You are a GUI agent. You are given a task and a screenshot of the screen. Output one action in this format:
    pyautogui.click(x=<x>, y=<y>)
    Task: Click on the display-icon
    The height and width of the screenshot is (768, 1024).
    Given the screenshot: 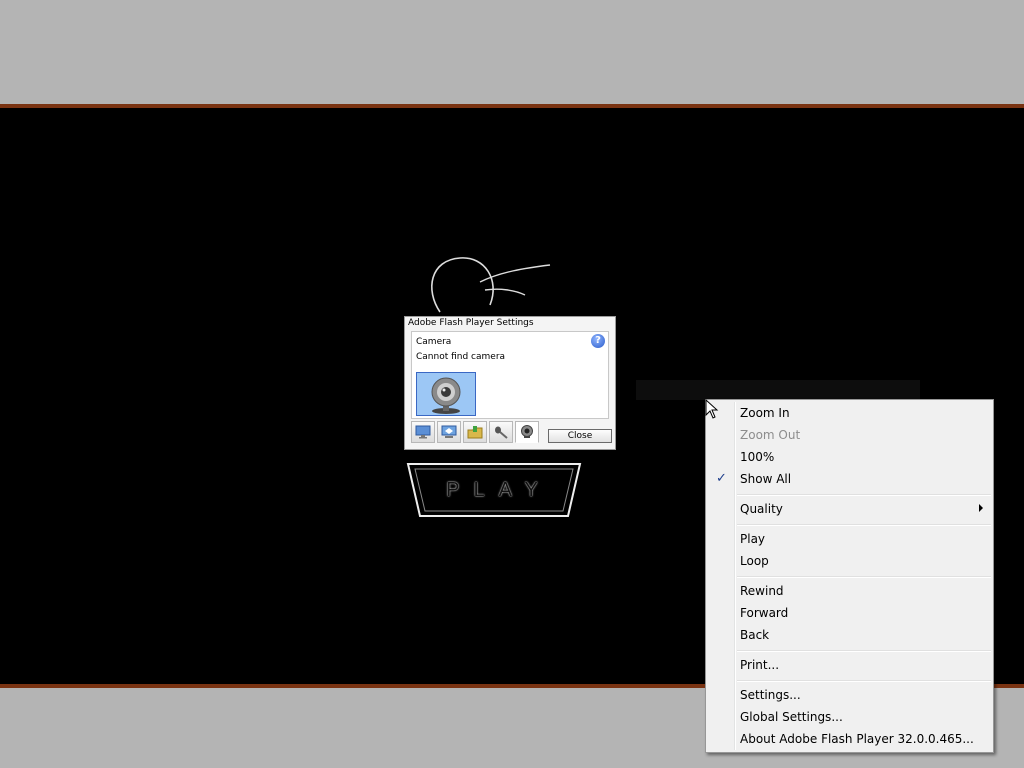 What is the action you would take?
    pyautogui.click(x=423, y=432)
    